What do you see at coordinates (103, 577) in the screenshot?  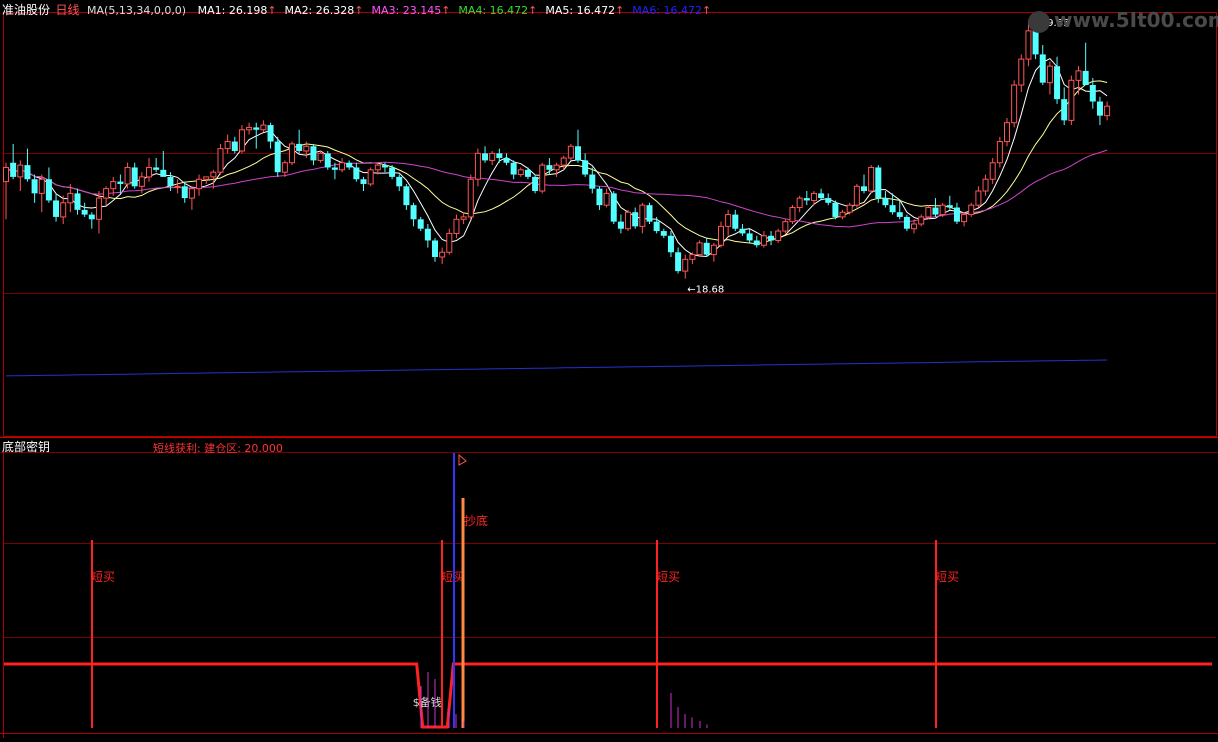 I see `short-buy-label: 短买` at bounding box center [103, 577].